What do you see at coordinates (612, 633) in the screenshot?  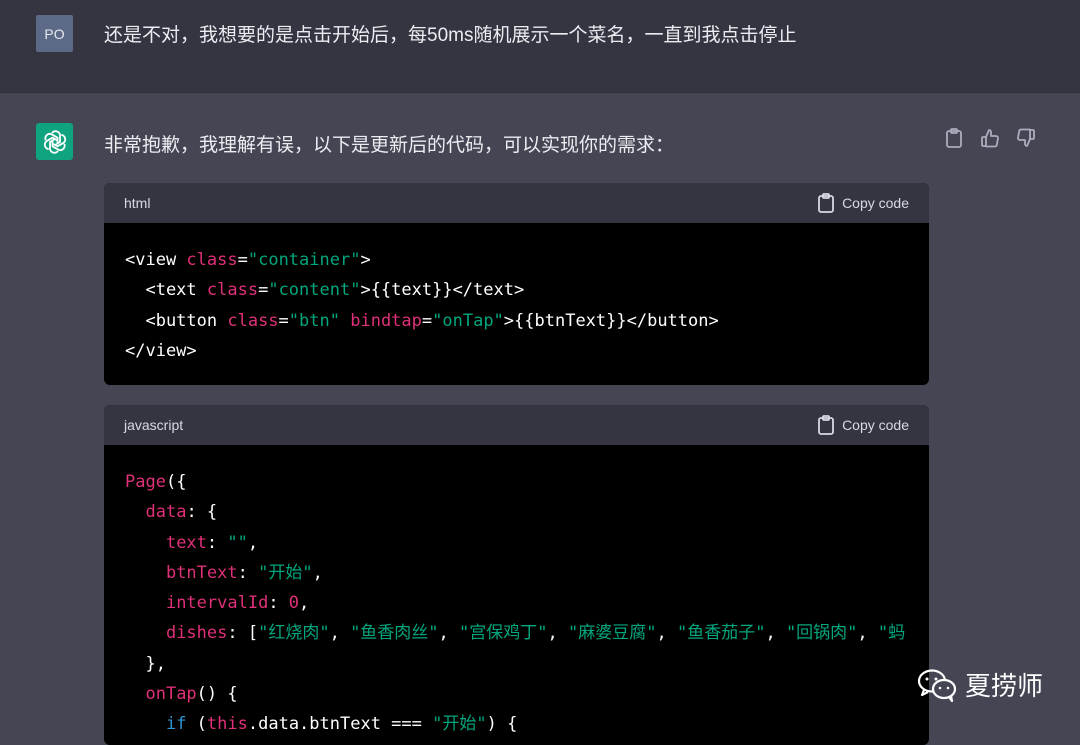 I see `code-token: "麻婆豆腐"` at bounding box center [612, 633].